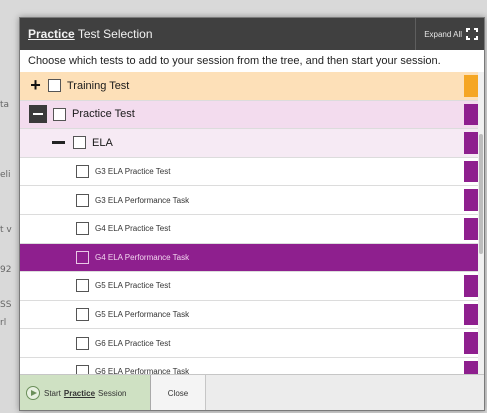  I want to click on expand-all-button: Expand All, so click(449, 34).